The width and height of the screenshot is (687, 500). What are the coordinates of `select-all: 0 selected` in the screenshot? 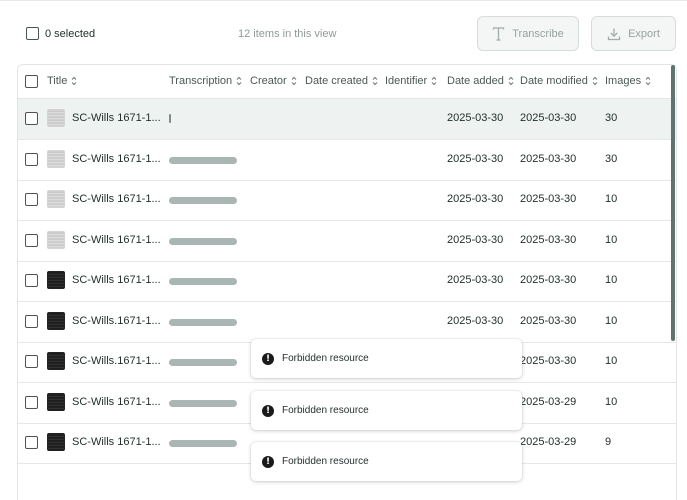 It's located at (60, 33).